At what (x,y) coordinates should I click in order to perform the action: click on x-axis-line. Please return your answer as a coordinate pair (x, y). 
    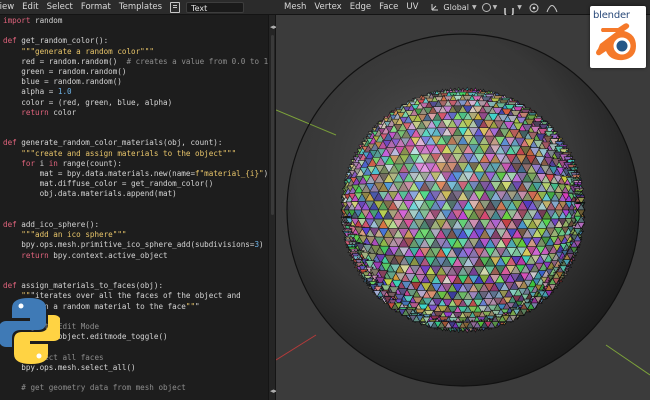
    Looking at the image, I should click on (296, 347).